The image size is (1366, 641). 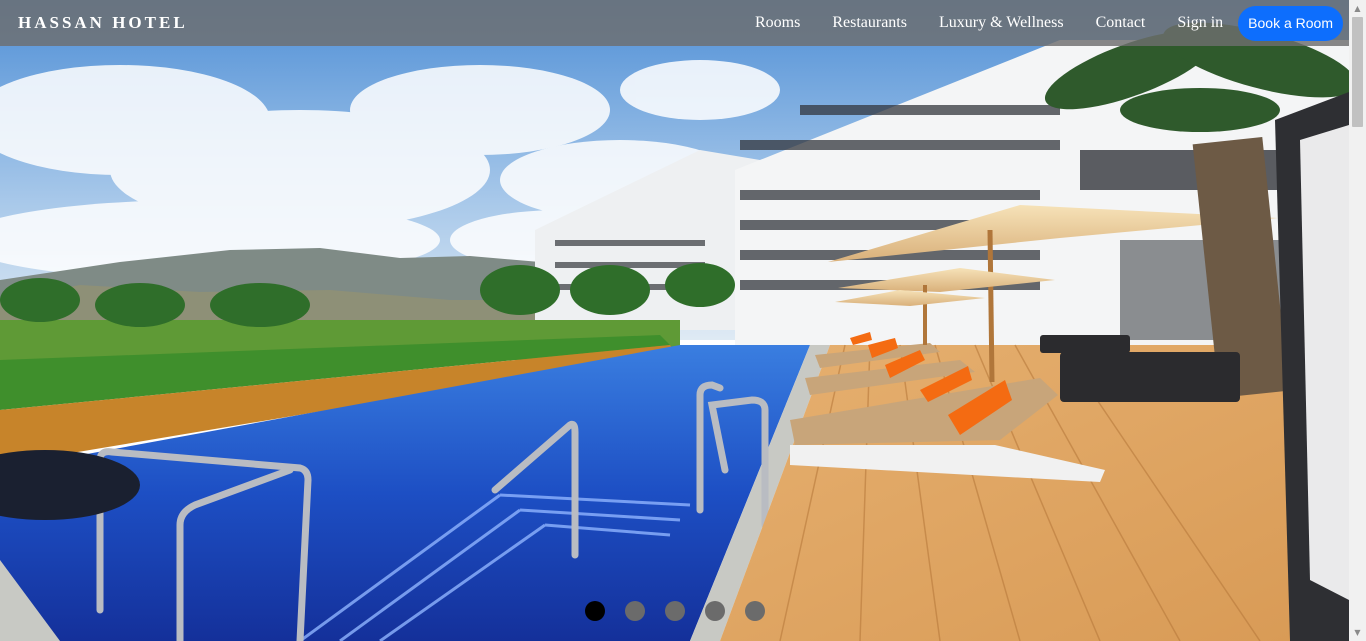 I want to click on book-a-room-button: Book a Room, so click(x=1290, y=23).